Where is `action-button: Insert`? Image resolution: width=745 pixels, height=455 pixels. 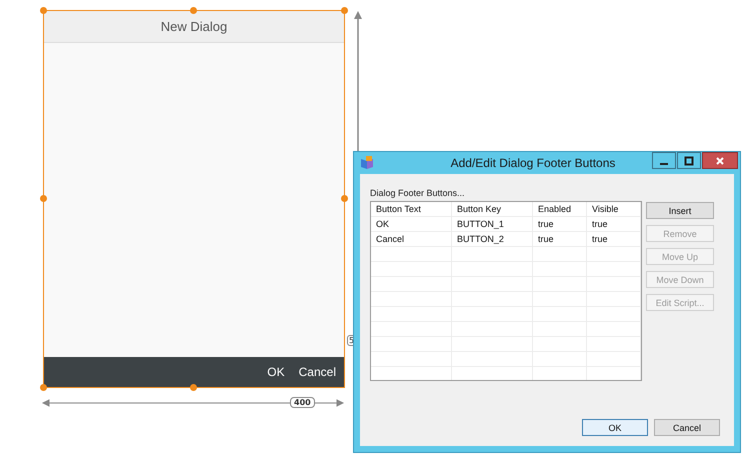
action-button: Insert is located at coordinates (680, 210).